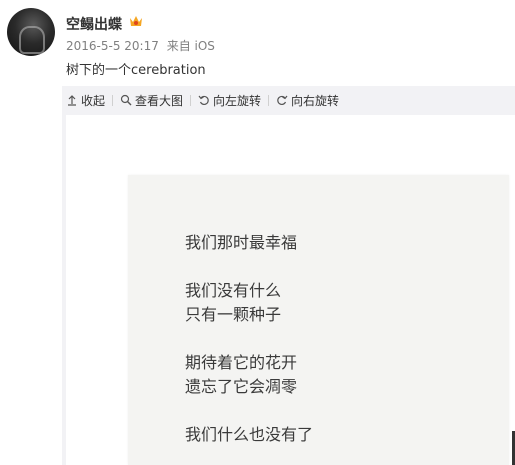  What do you see at coordinates (190, 46) in the screenshot?
I see `post-source: 来自 iOS` at bounding box center [190, 46].